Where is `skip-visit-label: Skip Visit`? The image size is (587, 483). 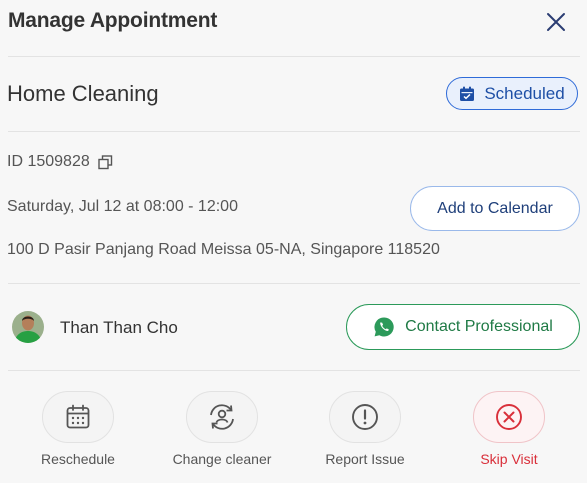 skip-visit-label: Skip Visit is located at coordinates (509, 459).